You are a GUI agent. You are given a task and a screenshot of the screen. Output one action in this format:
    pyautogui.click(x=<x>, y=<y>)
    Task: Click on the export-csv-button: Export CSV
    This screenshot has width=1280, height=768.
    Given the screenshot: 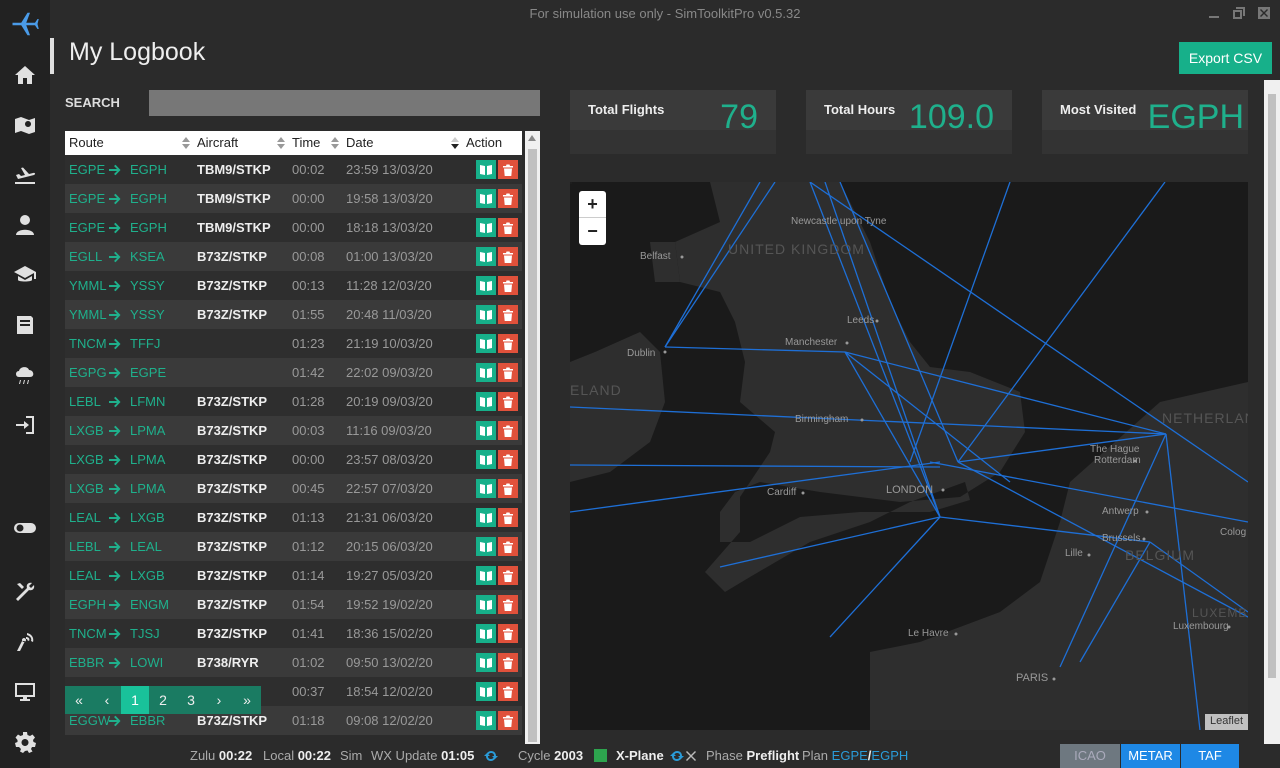 What is the action you would take?
    pyautogui.click(x=1225, y=58)
    